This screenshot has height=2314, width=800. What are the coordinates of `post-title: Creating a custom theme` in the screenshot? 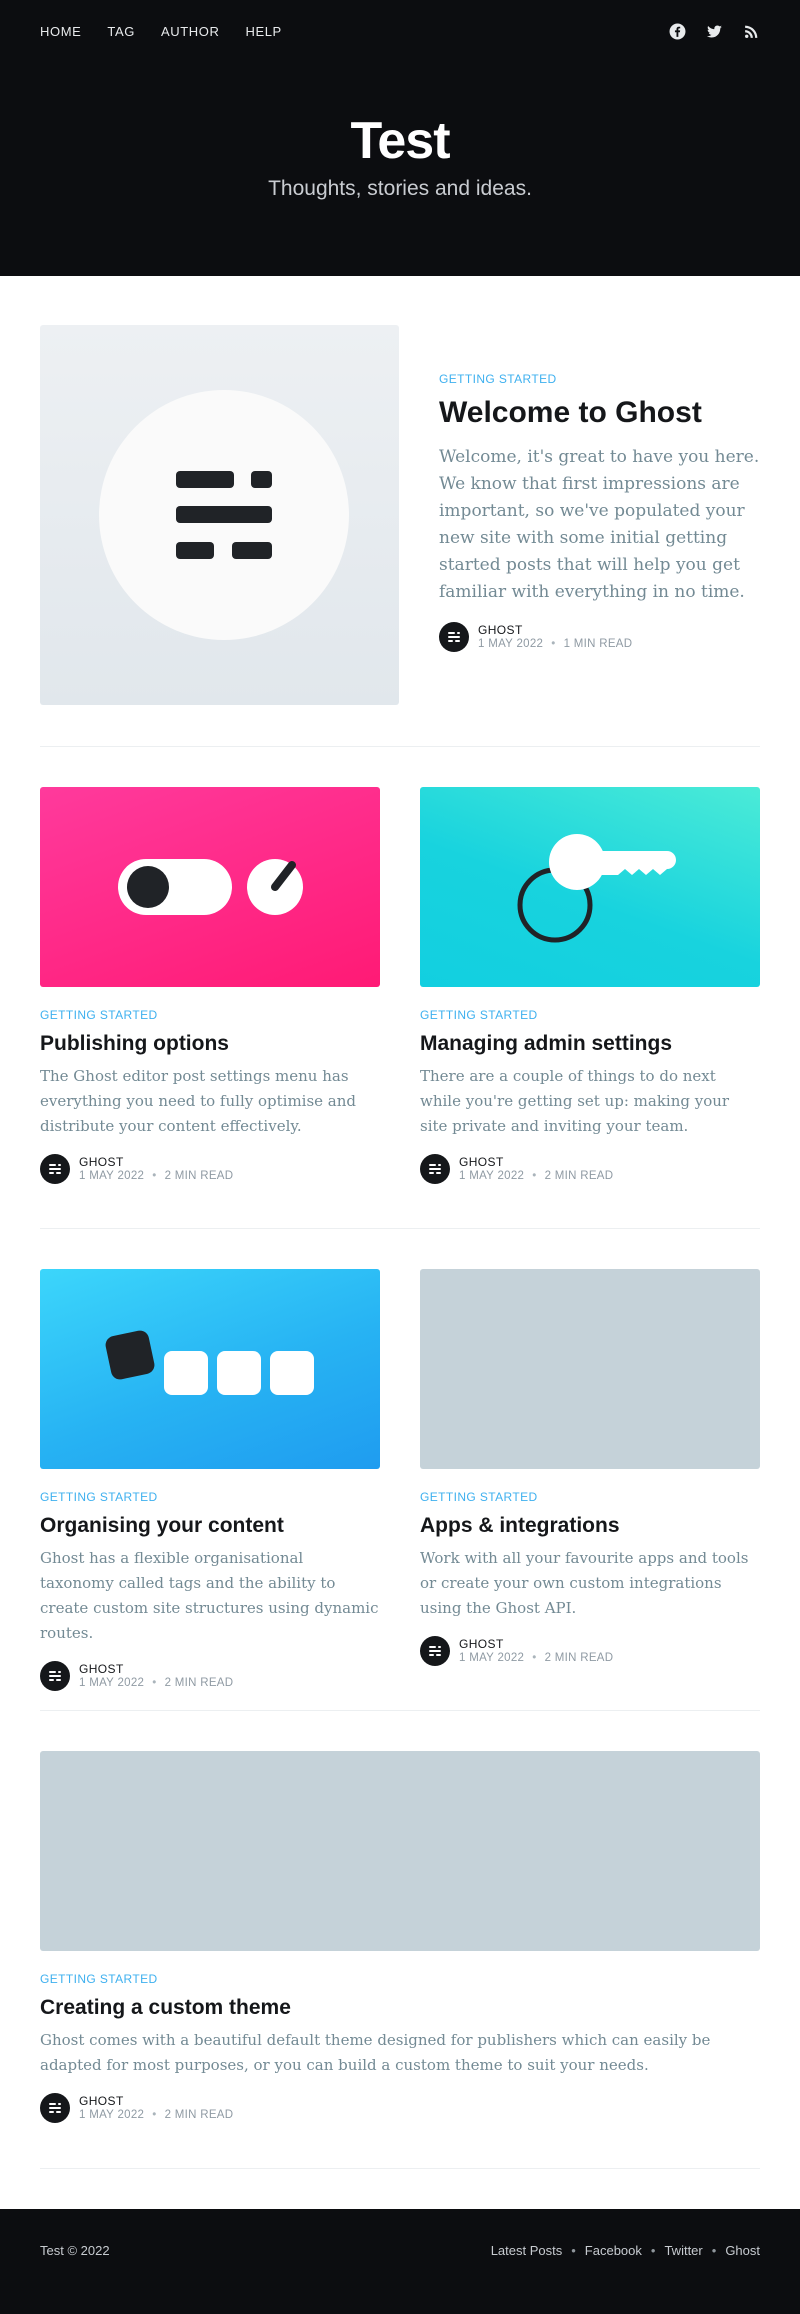 It's located at (400, 2008).